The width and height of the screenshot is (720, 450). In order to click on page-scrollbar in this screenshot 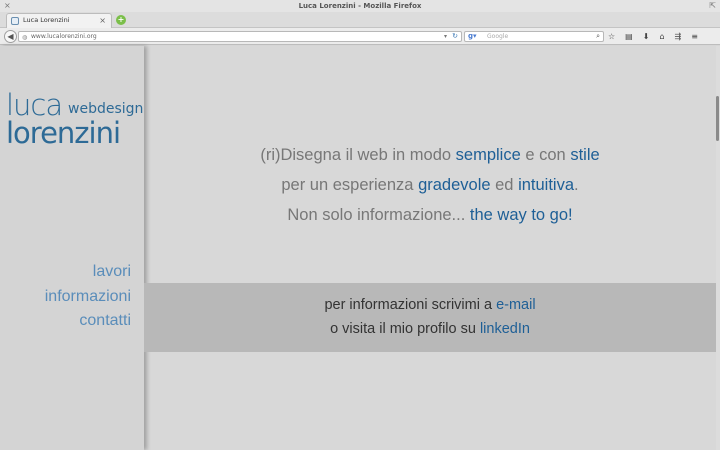, I will do `click(718, 248)`.